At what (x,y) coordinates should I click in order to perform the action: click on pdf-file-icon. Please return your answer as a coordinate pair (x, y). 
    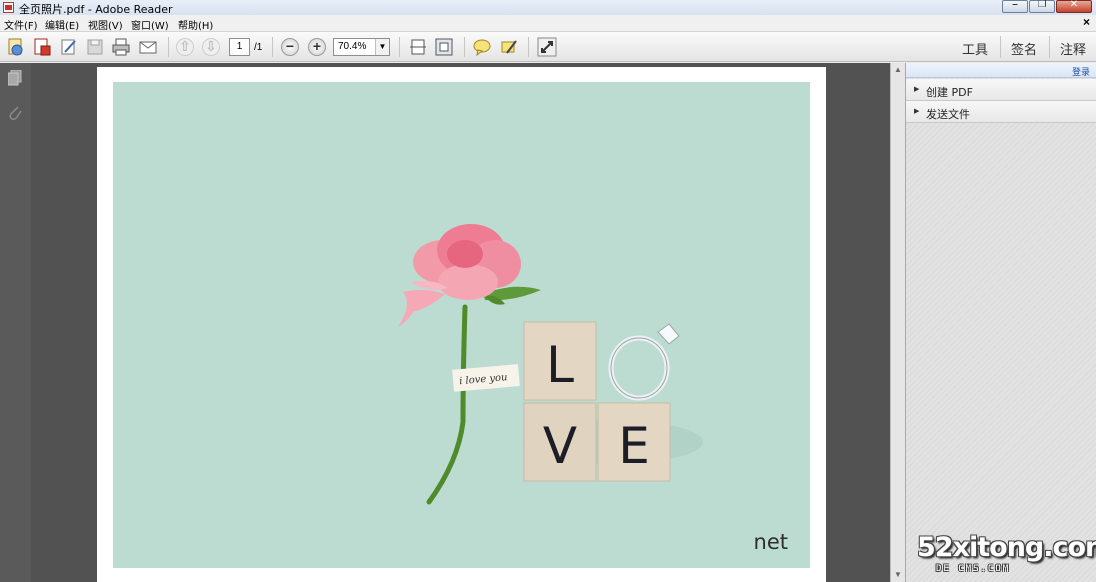
    Looking at the image, I should click on (8, 7).